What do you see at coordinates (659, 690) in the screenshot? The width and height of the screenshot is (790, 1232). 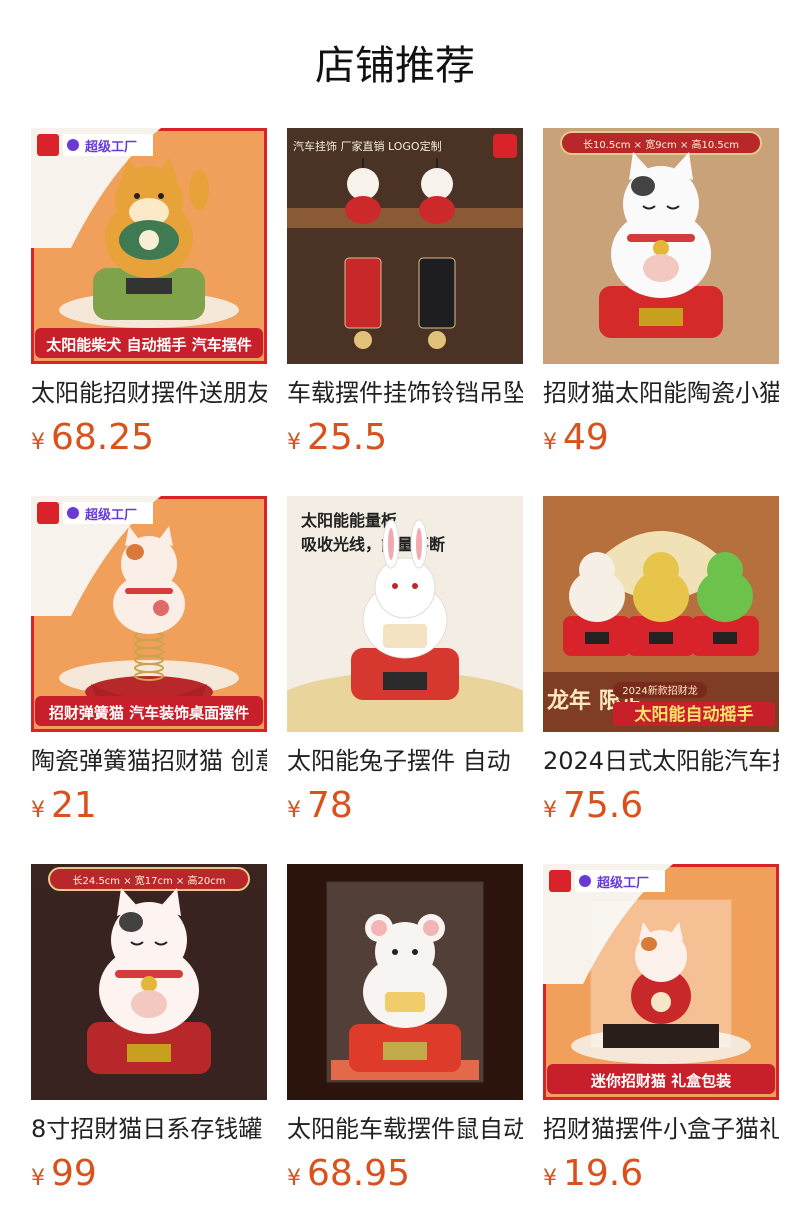 I see `dragon-tag-sub: 2024新款招财龙` at bounding box center [659, 690].